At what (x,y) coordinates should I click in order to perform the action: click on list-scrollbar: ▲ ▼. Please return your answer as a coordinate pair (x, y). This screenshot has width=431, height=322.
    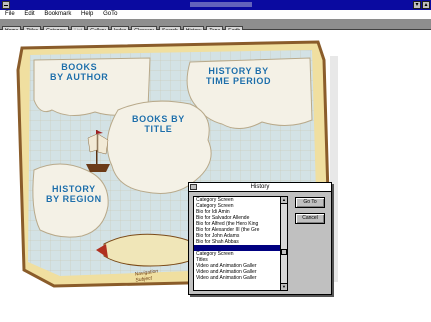
    Looking at the image, I should click on (284, 243).